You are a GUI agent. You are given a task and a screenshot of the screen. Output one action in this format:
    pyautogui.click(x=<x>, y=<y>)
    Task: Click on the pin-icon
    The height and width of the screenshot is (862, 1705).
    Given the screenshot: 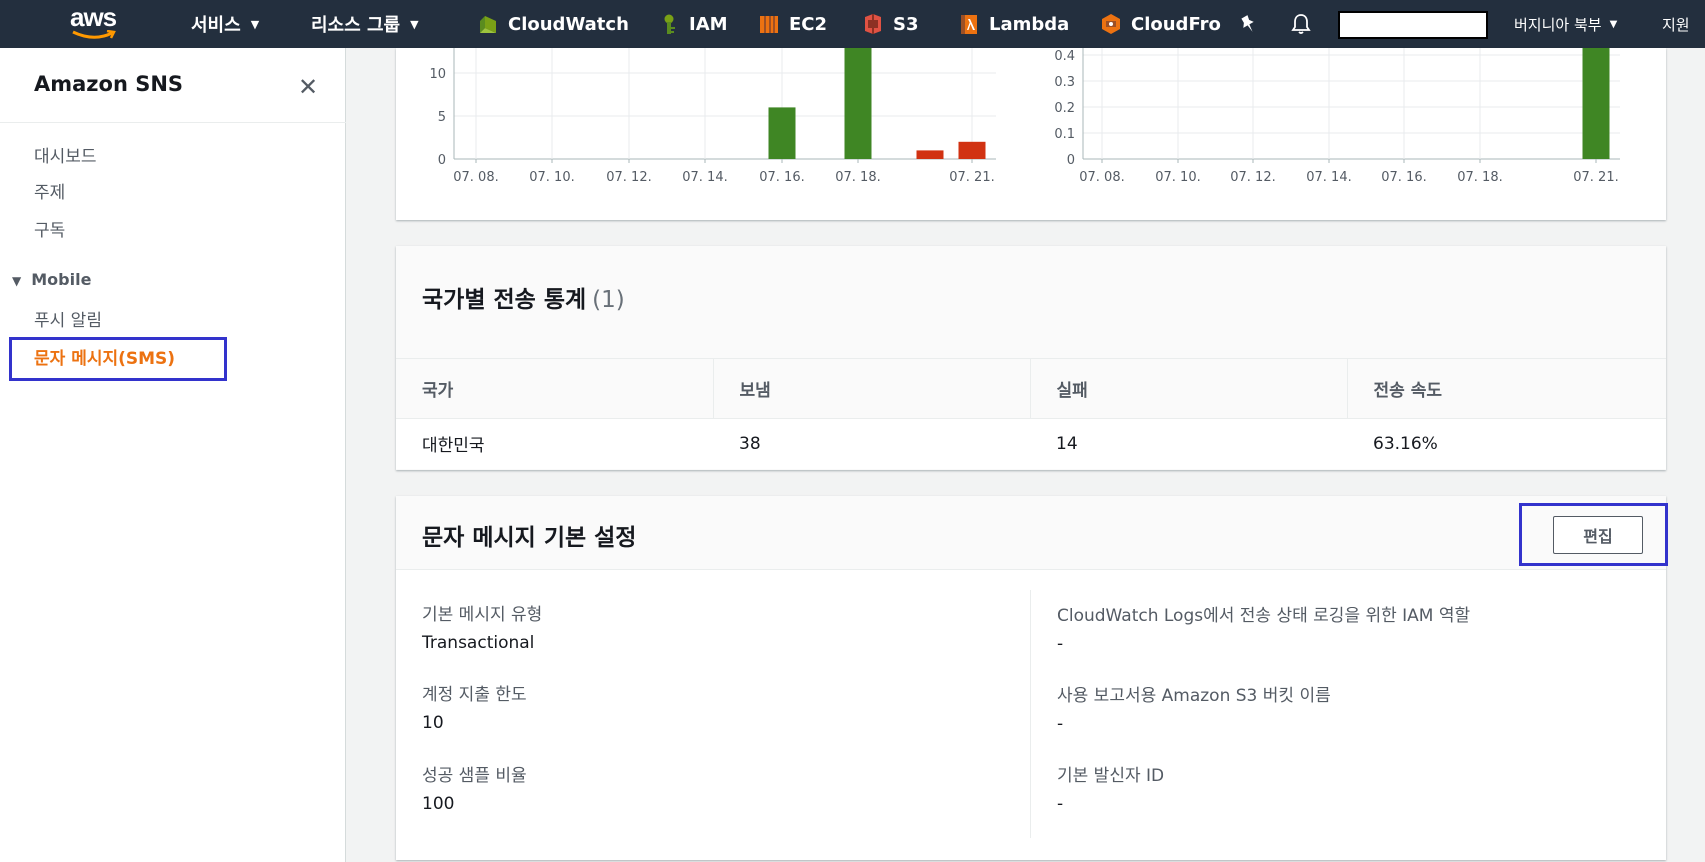 What is the action you would take?
    pyautogui.click(x=1248, y=24)
    